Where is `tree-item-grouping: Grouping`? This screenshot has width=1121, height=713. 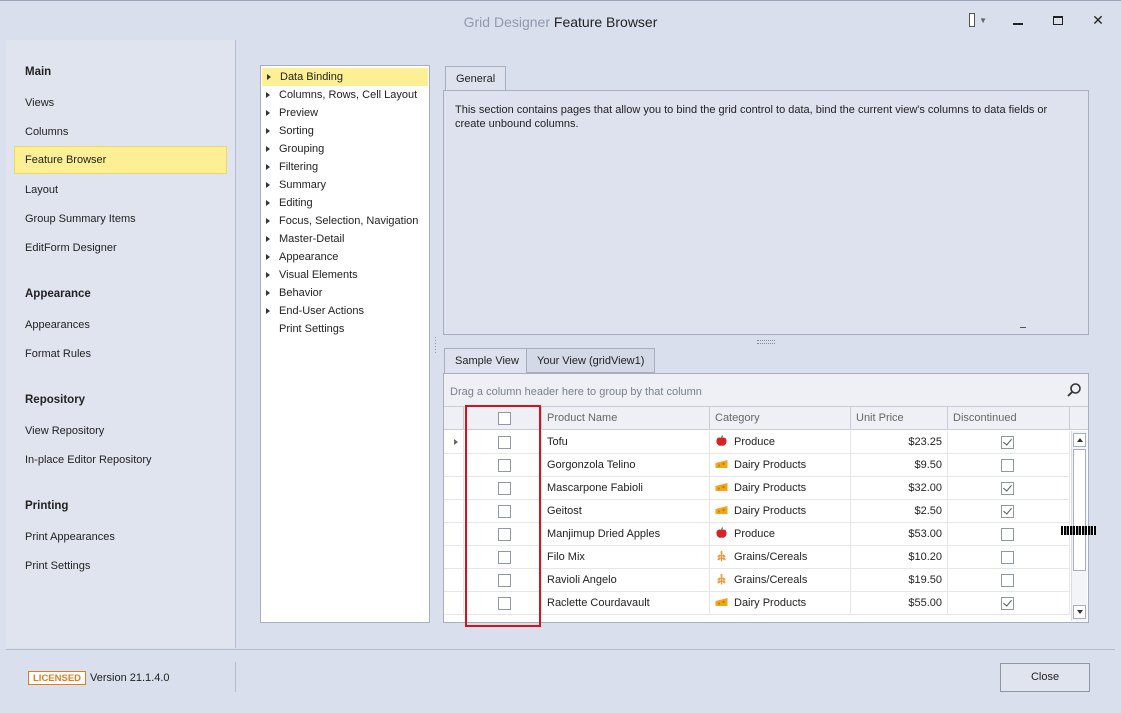 tree-item-grouping: Grouping is located at coordinates (345, 149).